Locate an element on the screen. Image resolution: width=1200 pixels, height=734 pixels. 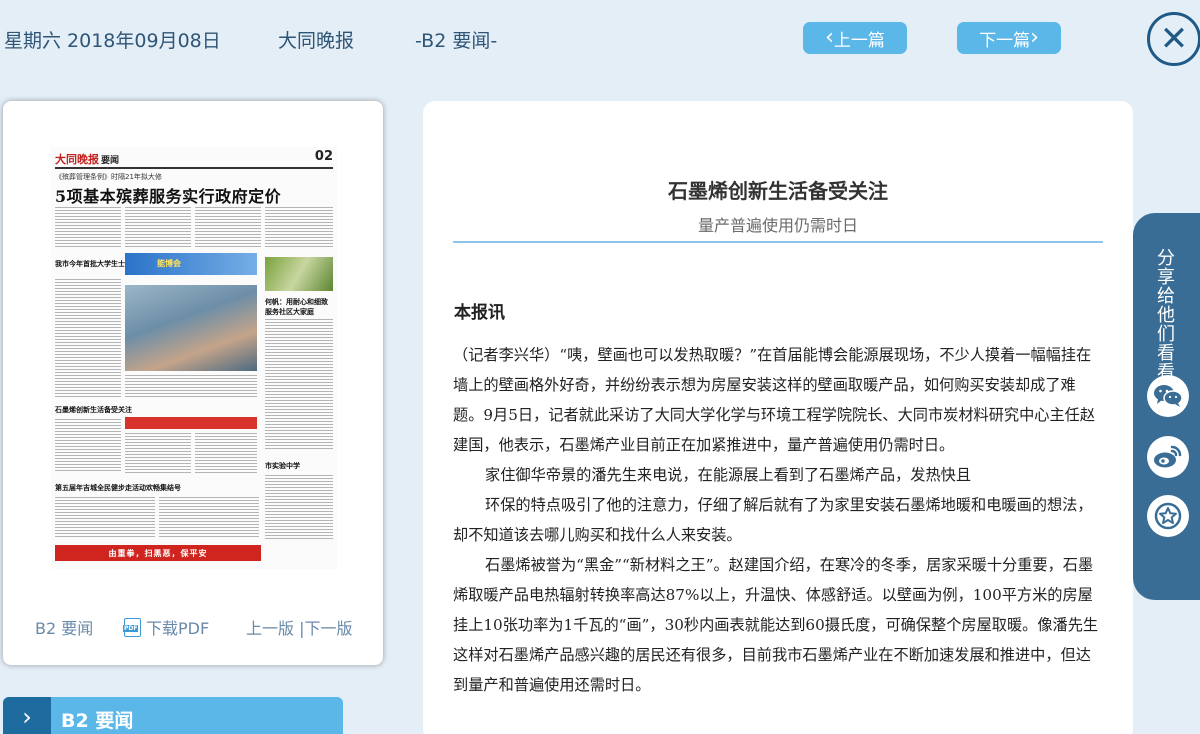
issue-date: 星期六 2018年09月08日 is located at coordinates (112, 41).